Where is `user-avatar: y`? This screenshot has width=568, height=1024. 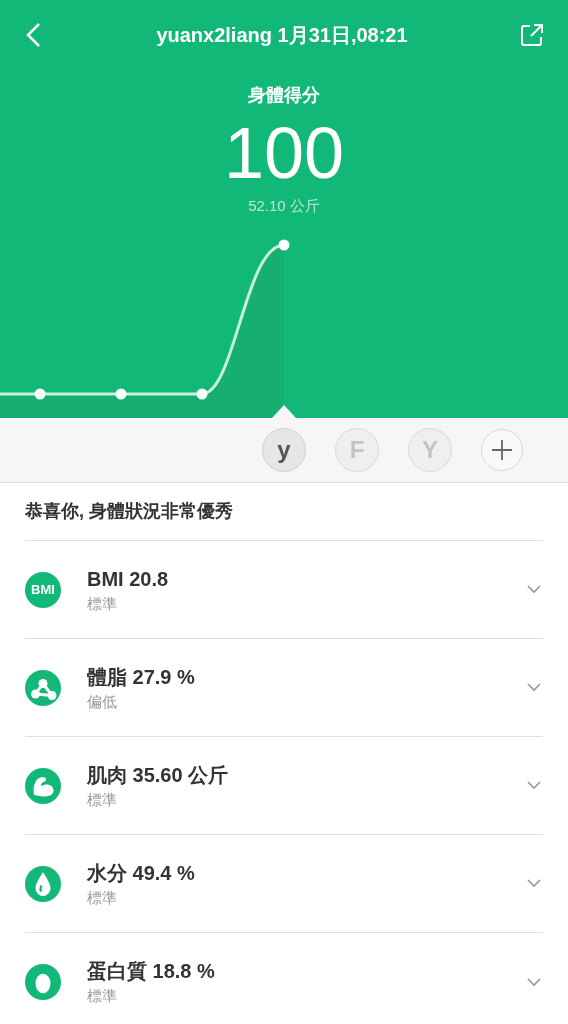 user-avatar: y is located at coordinates (284, 450).